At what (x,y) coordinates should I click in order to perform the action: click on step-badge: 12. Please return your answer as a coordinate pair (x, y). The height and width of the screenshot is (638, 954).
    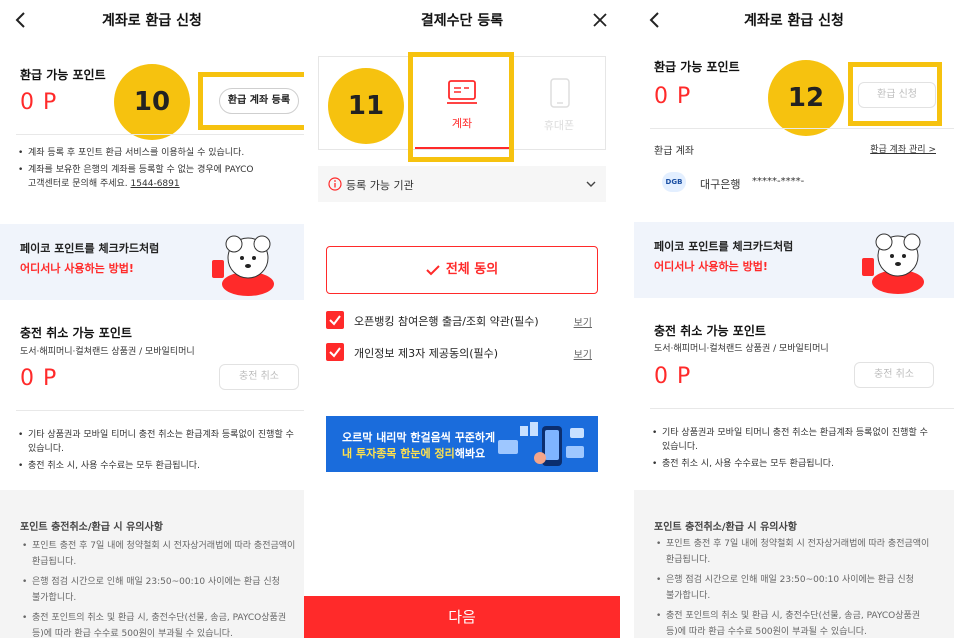
    Looking at the image, I should click on (806, 98).